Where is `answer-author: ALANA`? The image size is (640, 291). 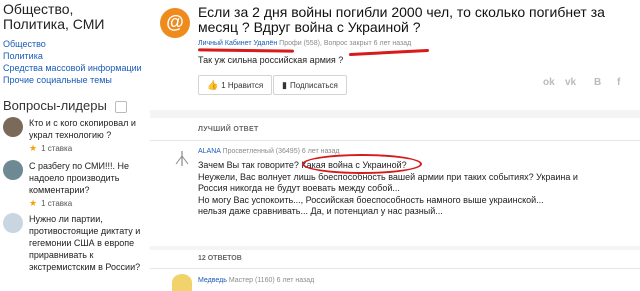 answer-author: ALANA is located at coordinates (209, 151).